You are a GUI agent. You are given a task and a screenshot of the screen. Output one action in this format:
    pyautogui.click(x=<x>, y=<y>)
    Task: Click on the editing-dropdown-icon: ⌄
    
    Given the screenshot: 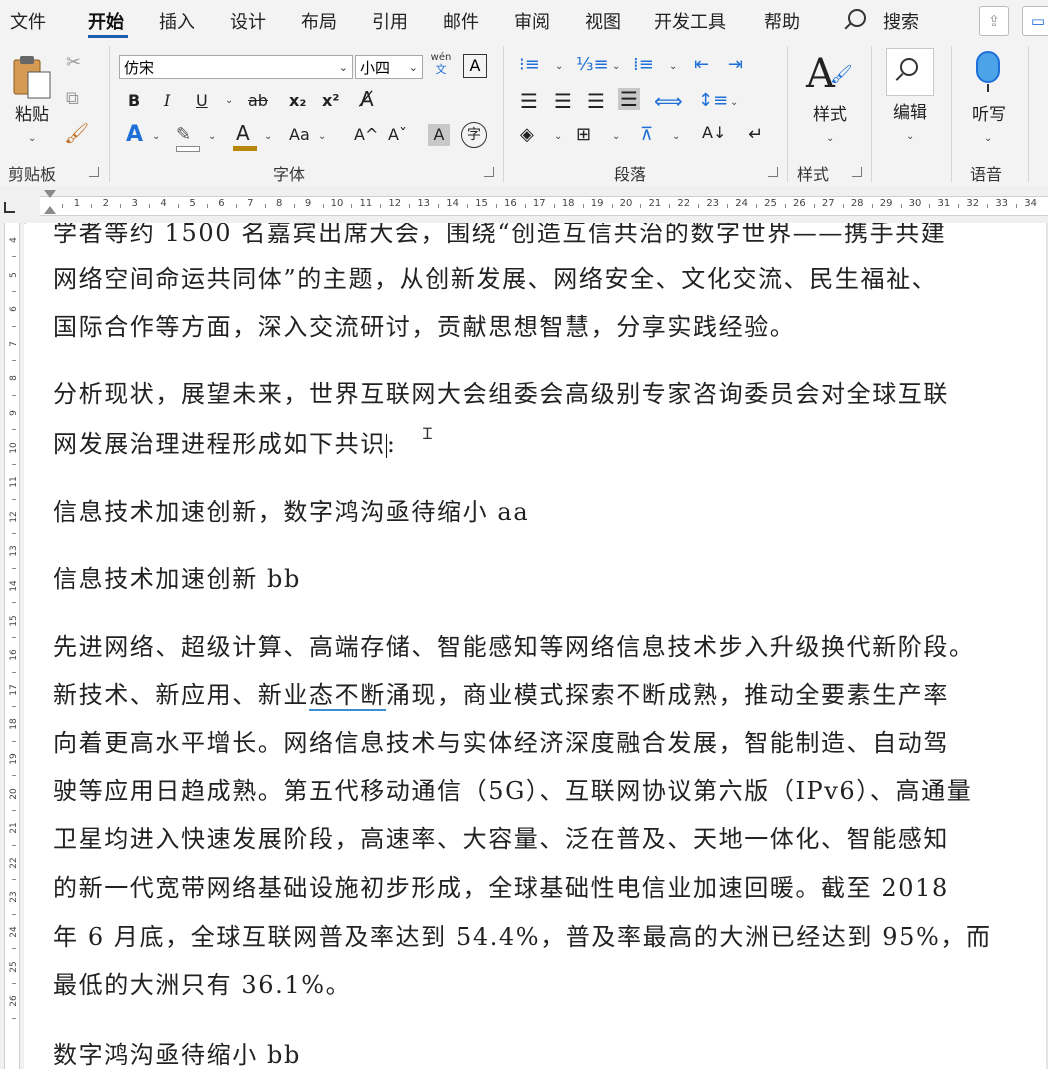 What is the action you would take?
    pyautogui.click(x=910, y=137)
    